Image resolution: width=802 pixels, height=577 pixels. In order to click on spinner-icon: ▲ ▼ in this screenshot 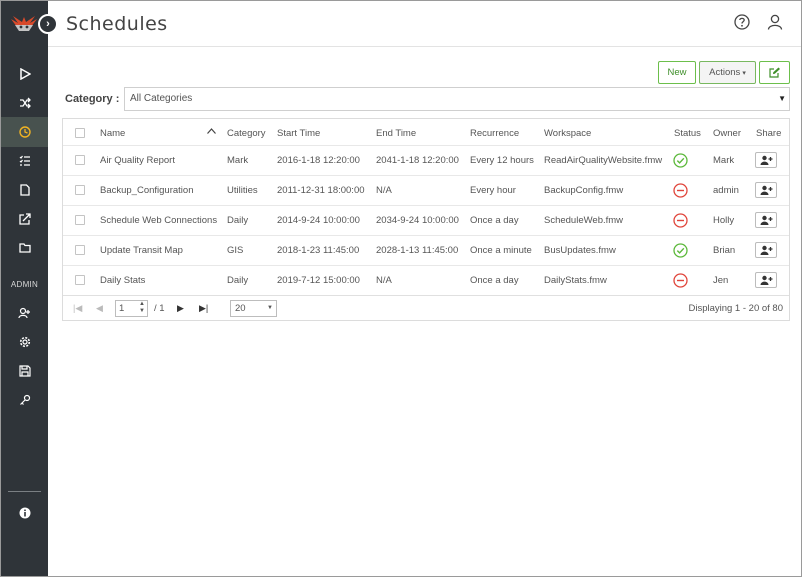, I will do `click(142, 308)`.